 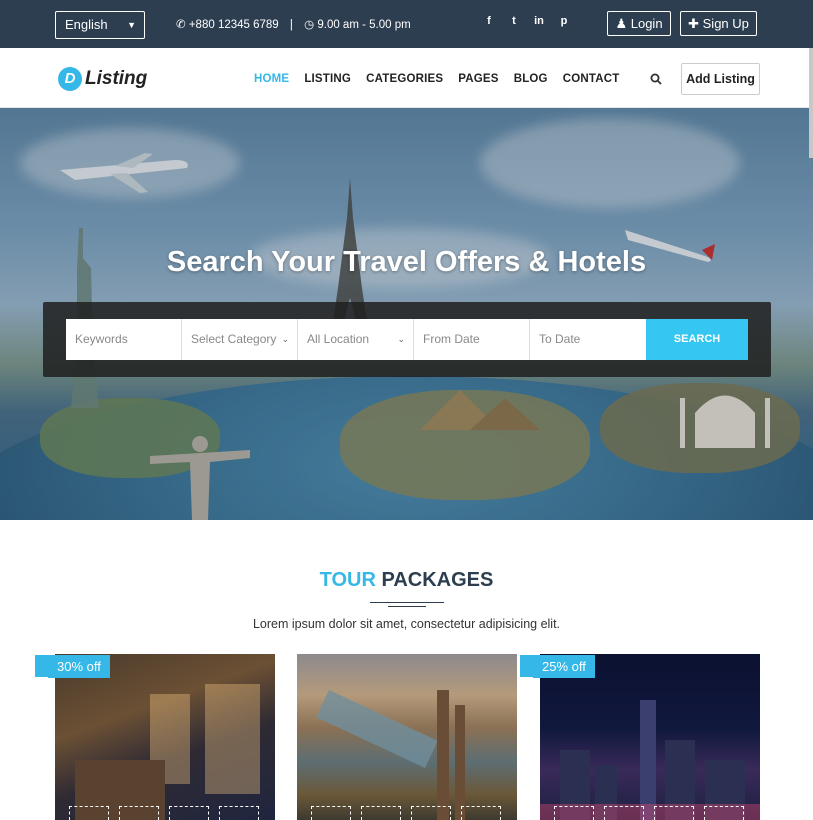 I want to click on hotel-icon, so click(x=139, y=813).